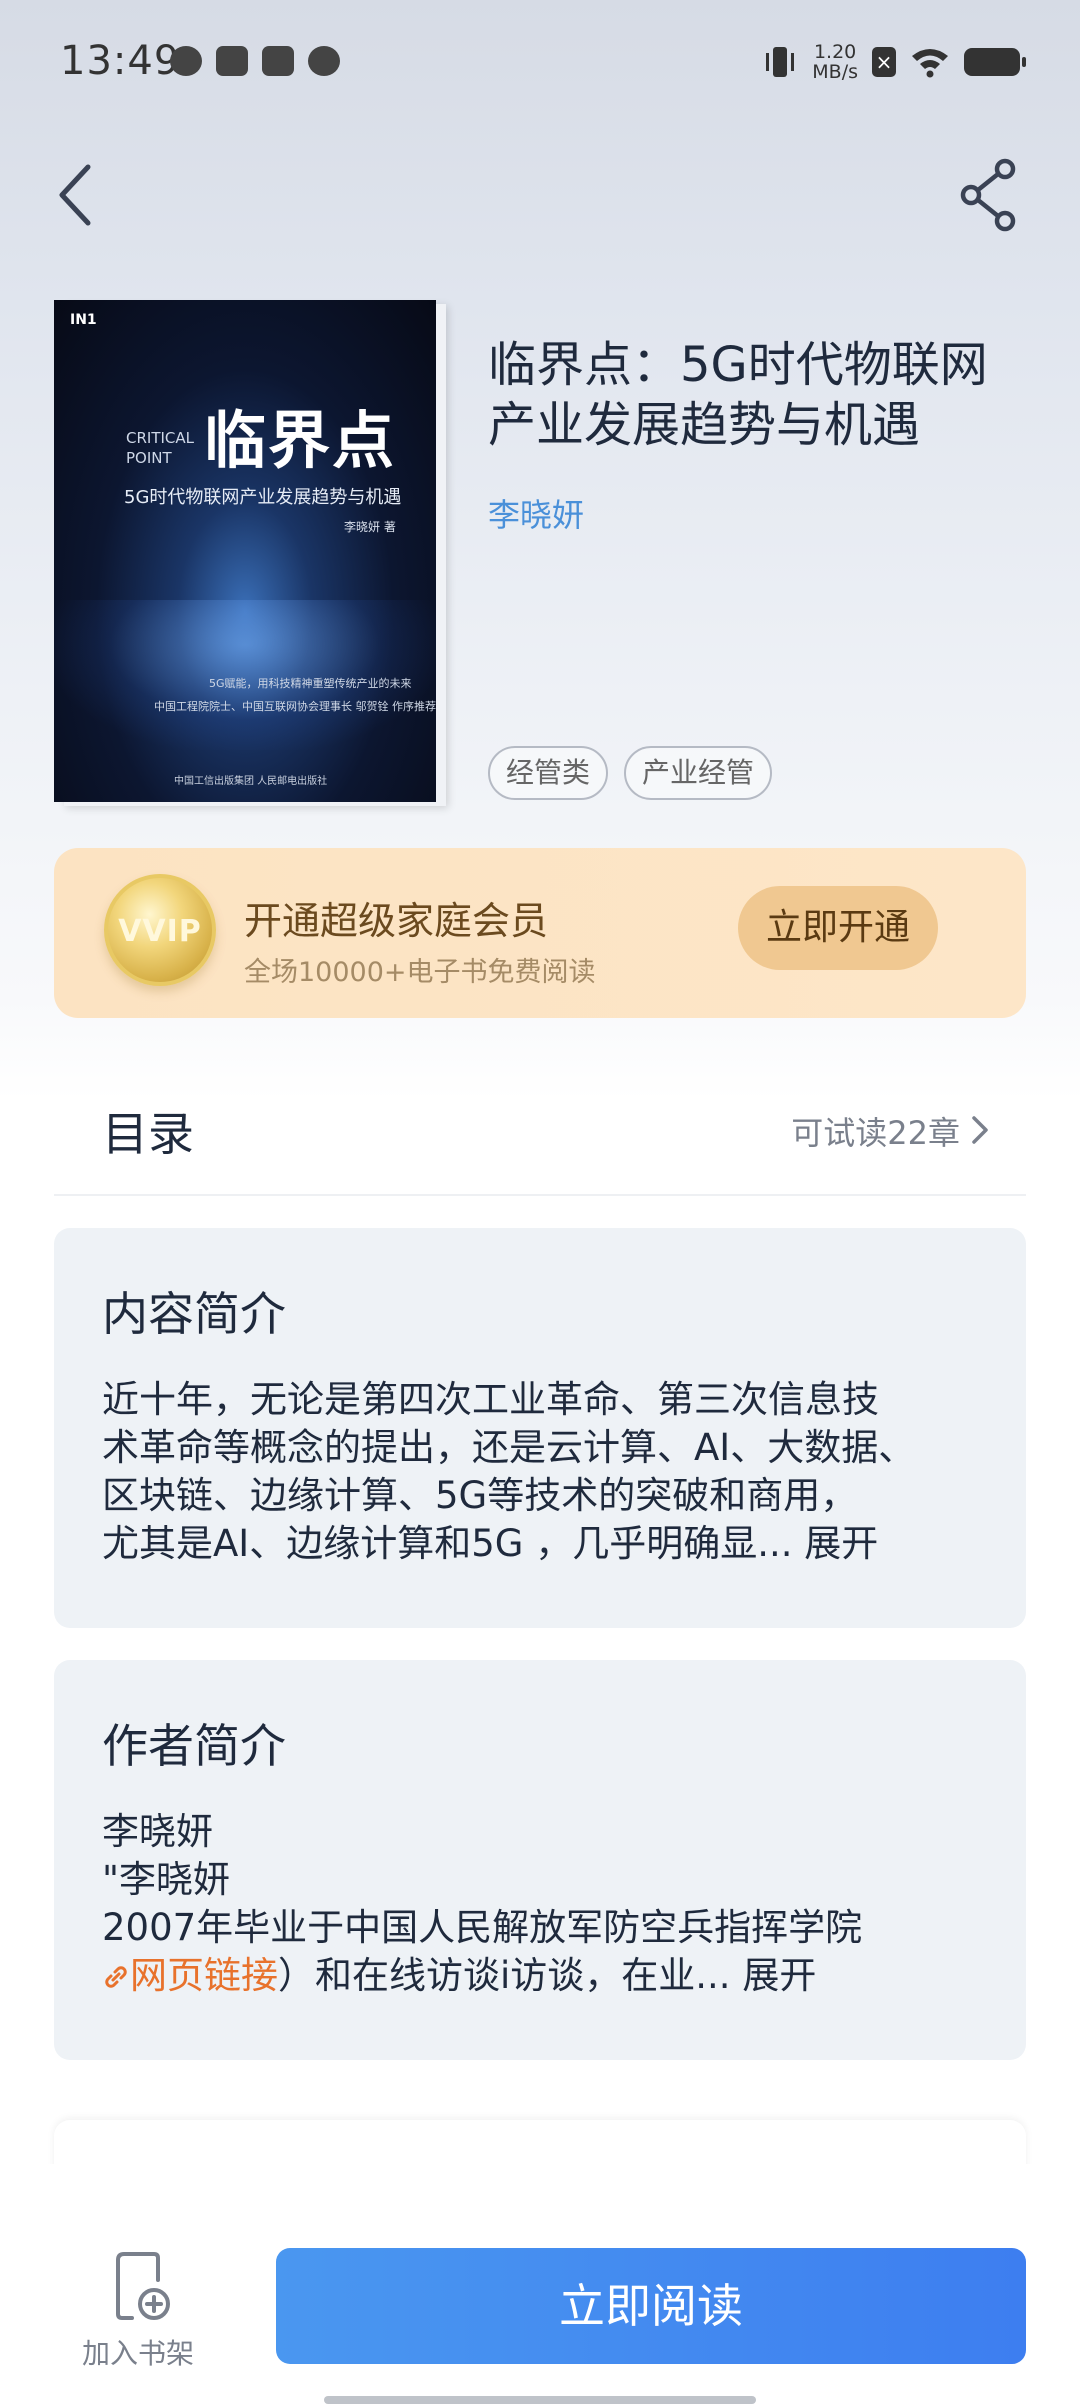  Describe the element at coordinates (995, 62) in the screenshot. I see `battery-icon` at that location.